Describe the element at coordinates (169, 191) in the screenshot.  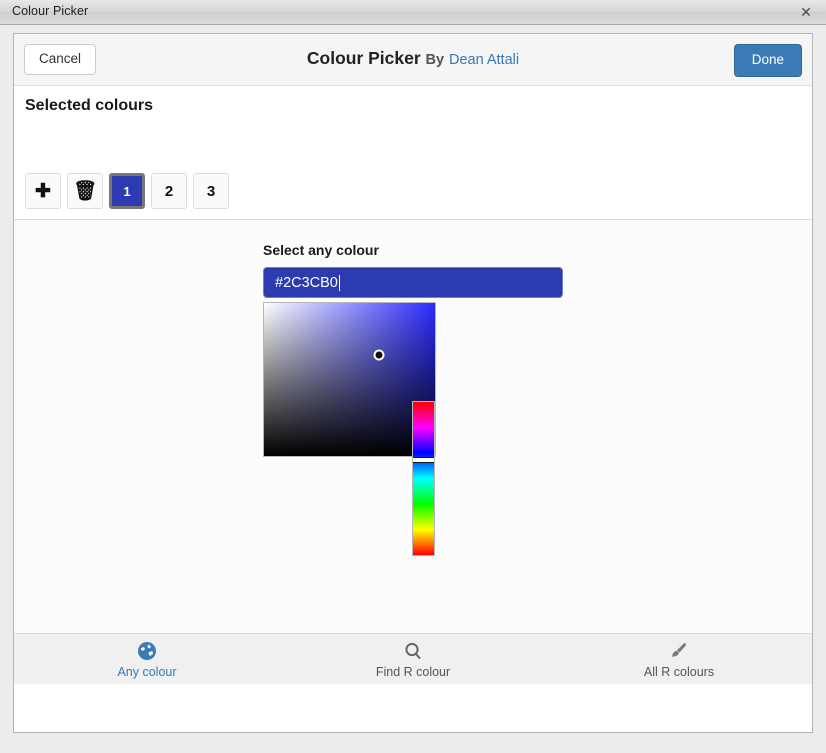
I see `swatch-button-2: 2` at that location.